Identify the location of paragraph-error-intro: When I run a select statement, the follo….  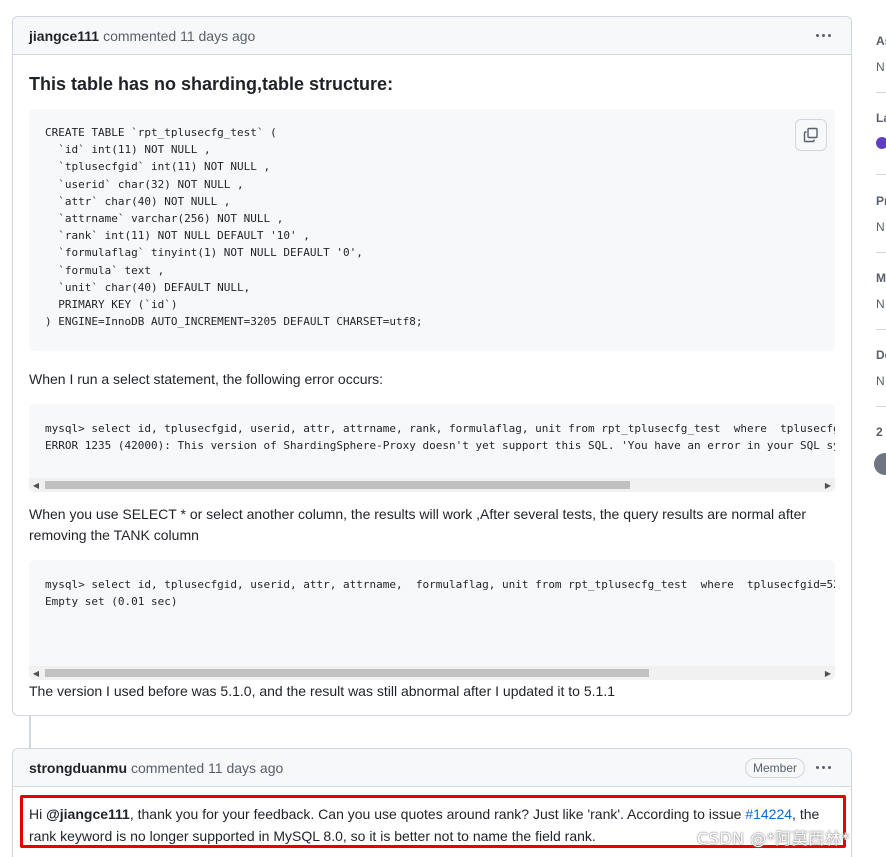
(206, 379).